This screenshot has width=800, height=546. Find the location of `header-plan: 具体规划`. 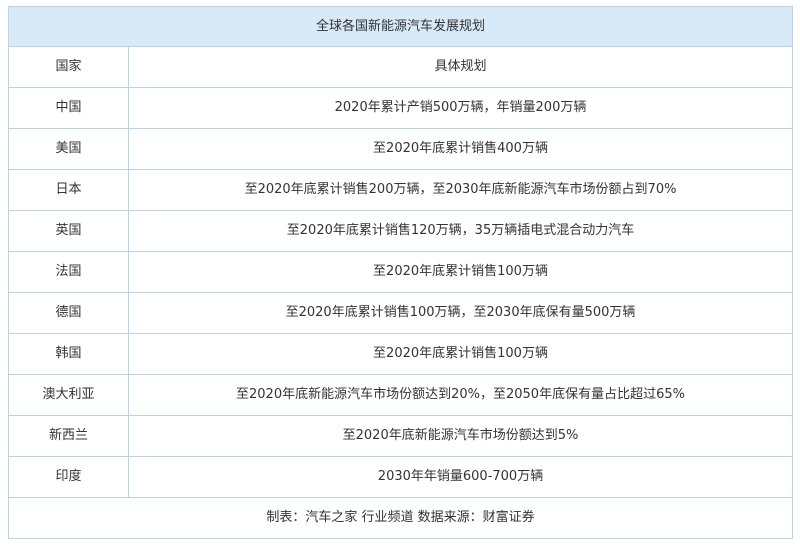

header-plan: 具体规划 is located at coordinates (460, 67).